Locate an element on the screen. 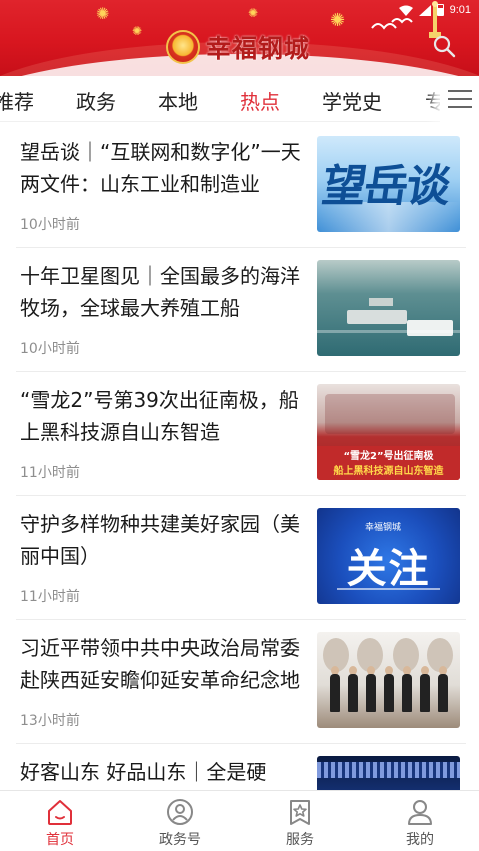  app-header: ✺ ✺ ✺ ✺ 9:01 幸福钢城 is located at coordinates (239, 38).